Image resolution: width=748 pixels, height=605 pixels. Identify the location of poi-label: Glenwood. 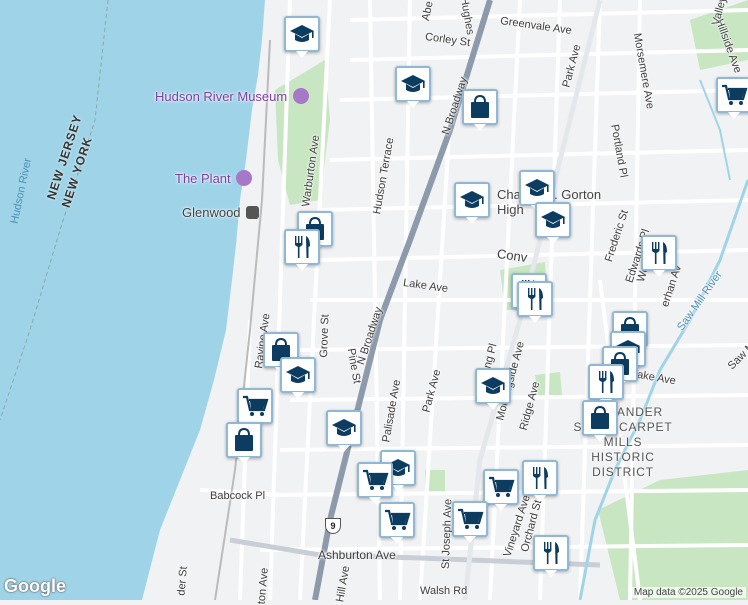
(211, 212).